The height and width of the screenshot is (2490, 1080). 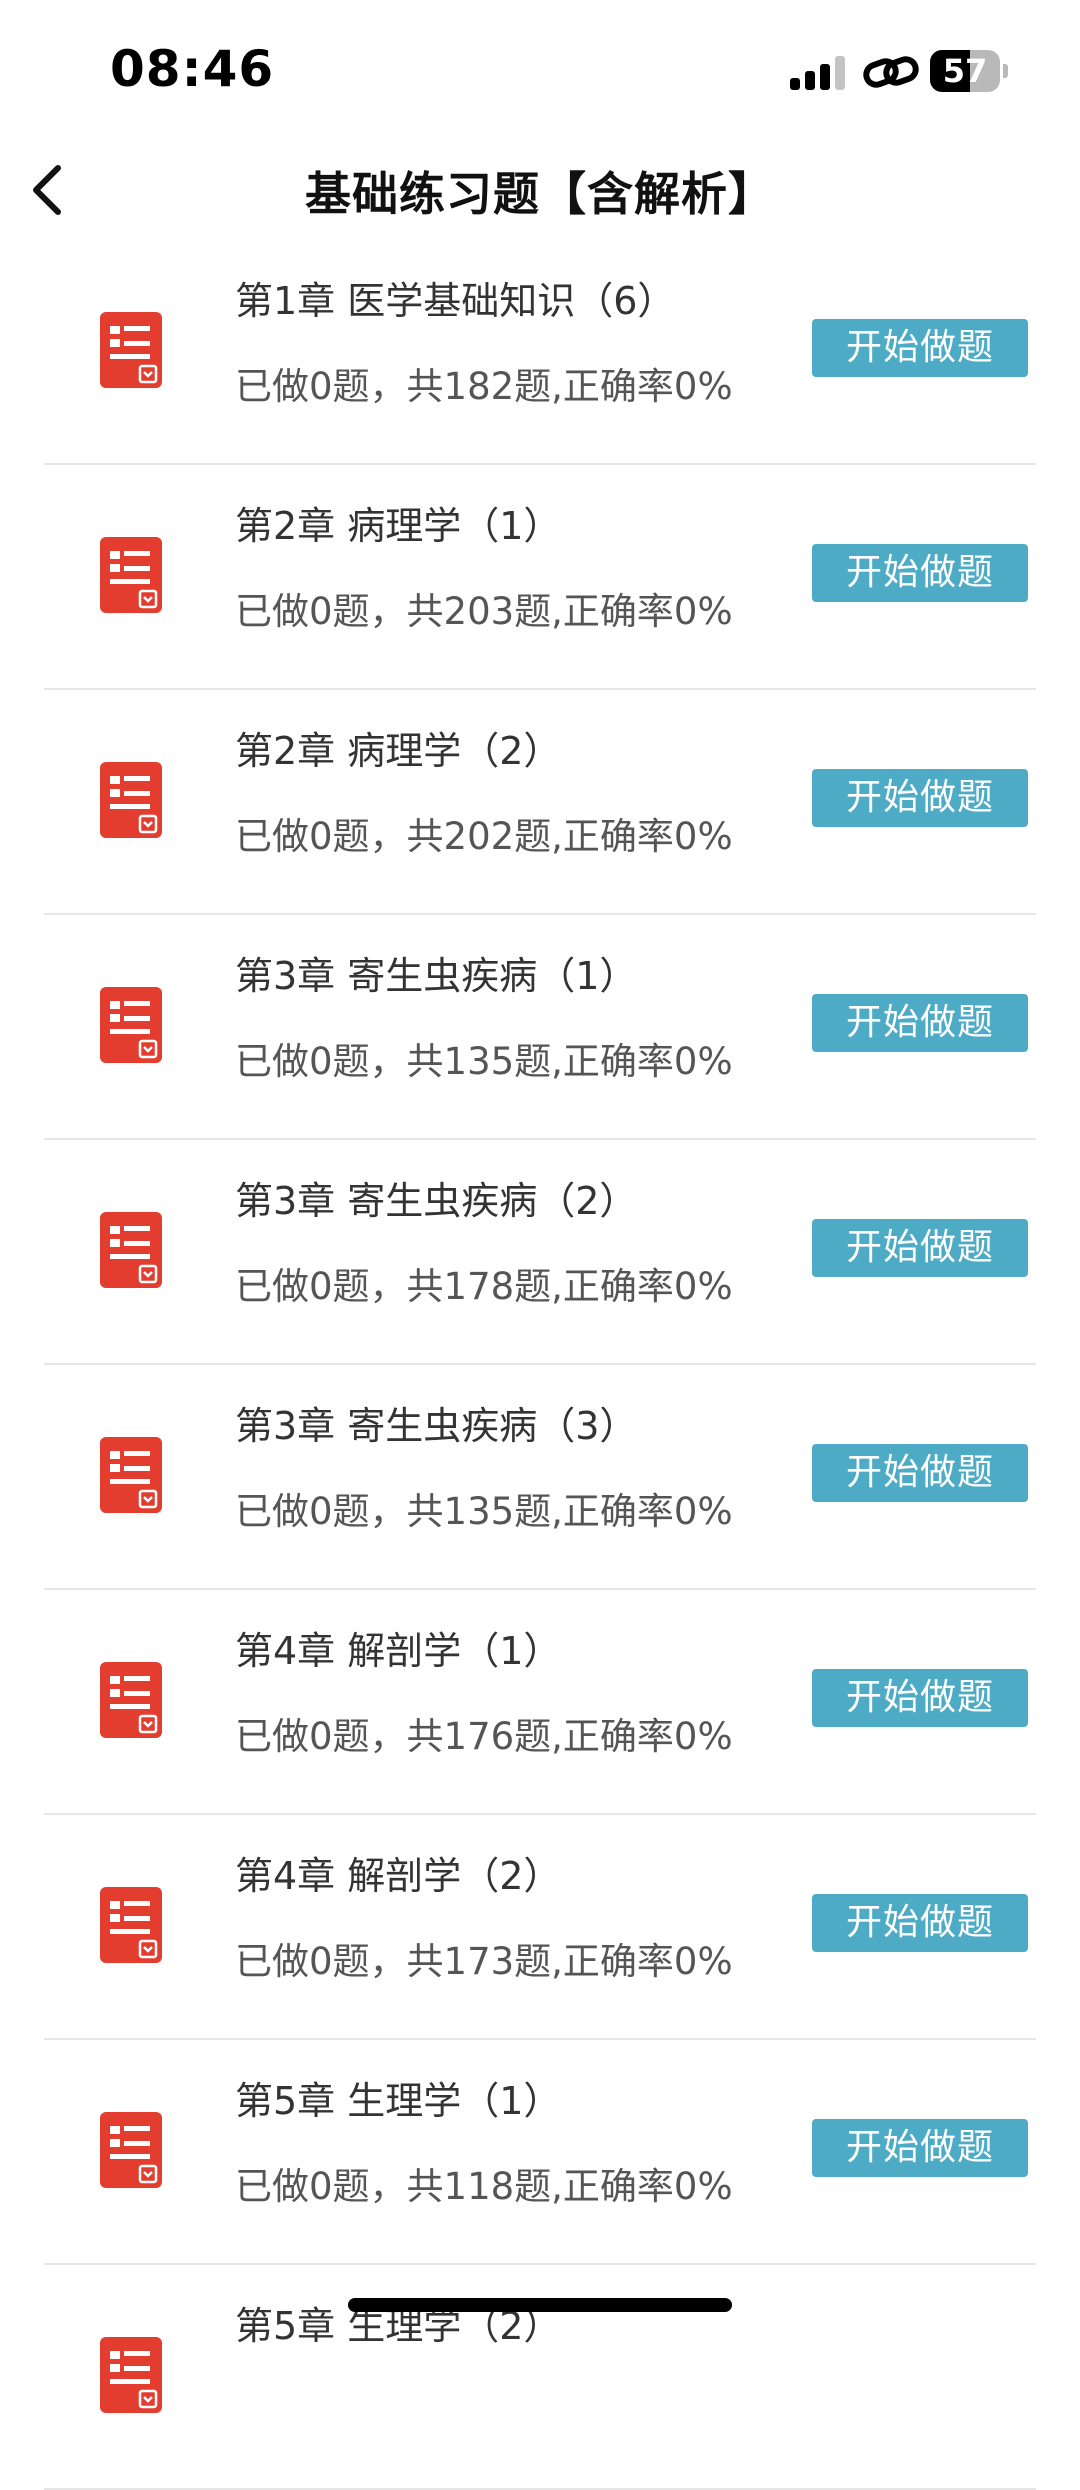 What do you see at coordinates (484, 1736) in the screenshot?
I see `chapter-progress: 已做0题，共176题,正确率0%` at bounding box center [484, 1736].